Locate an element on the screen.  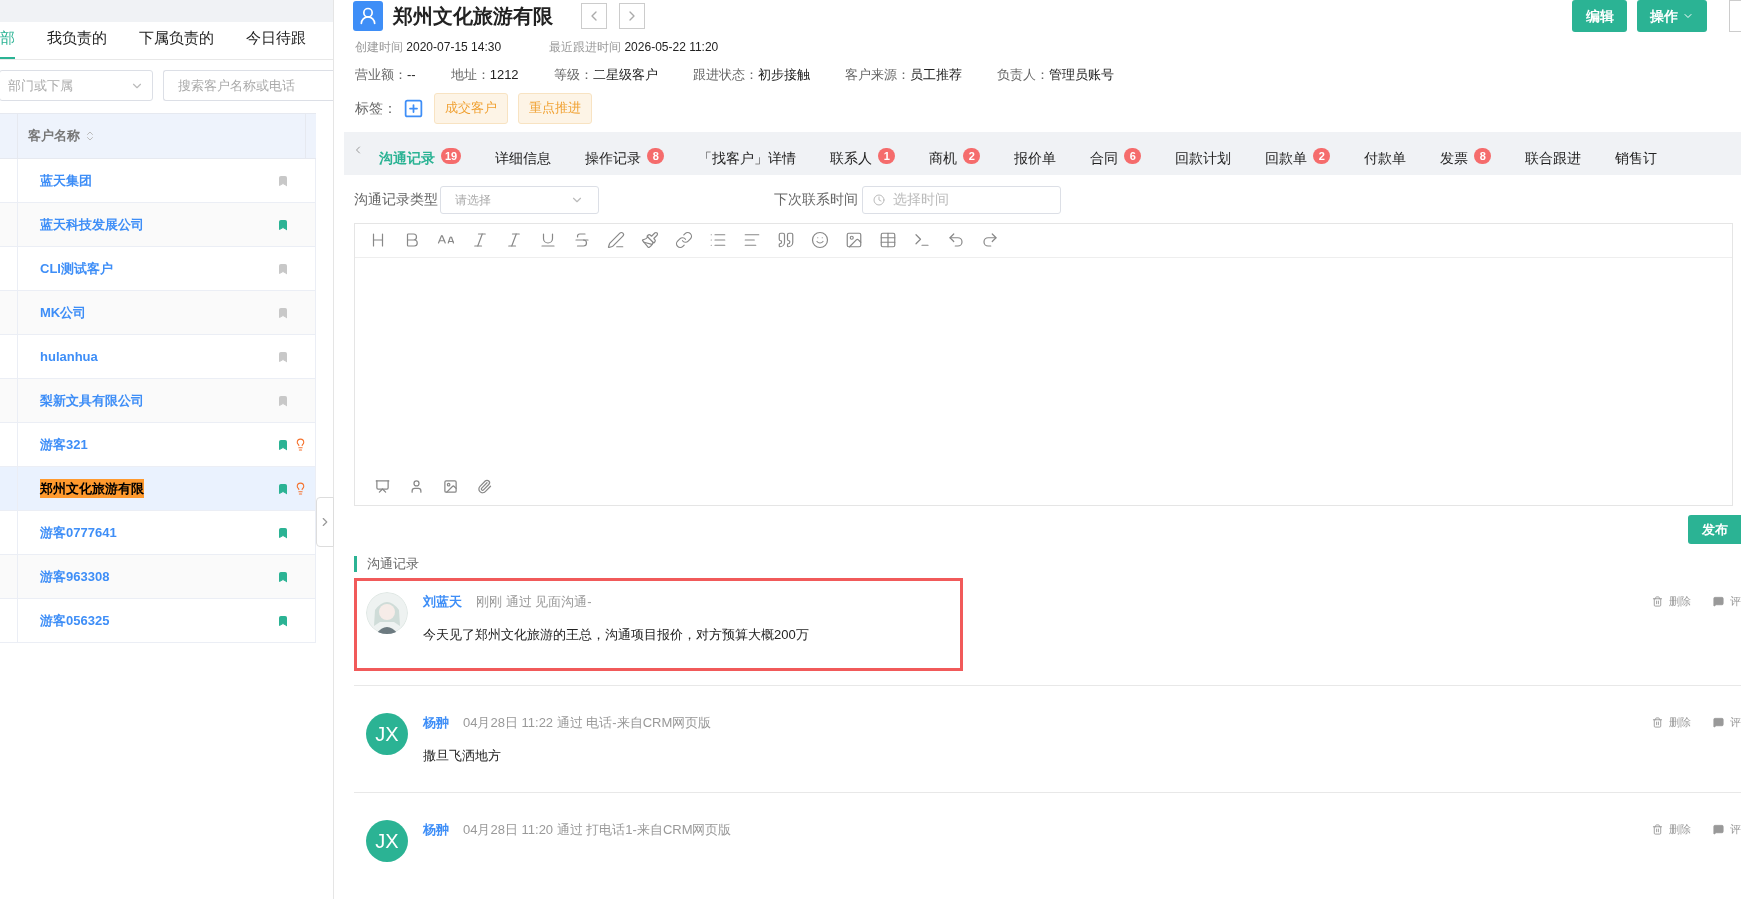
detail-tab: 商机 2 is located at coordinates (955, 159).